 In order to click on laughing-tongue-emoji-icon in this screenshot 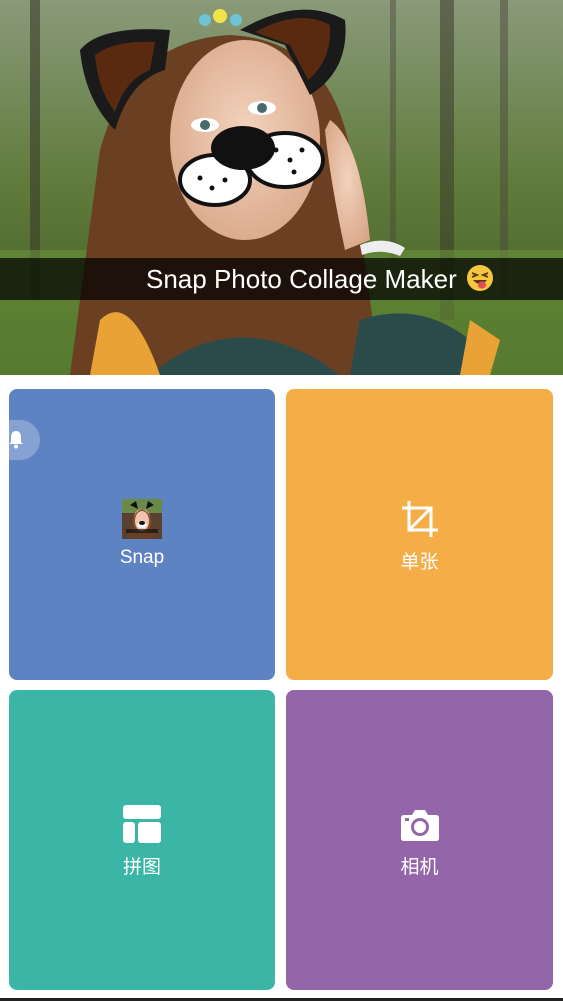, I will do `click(480, 278)`.